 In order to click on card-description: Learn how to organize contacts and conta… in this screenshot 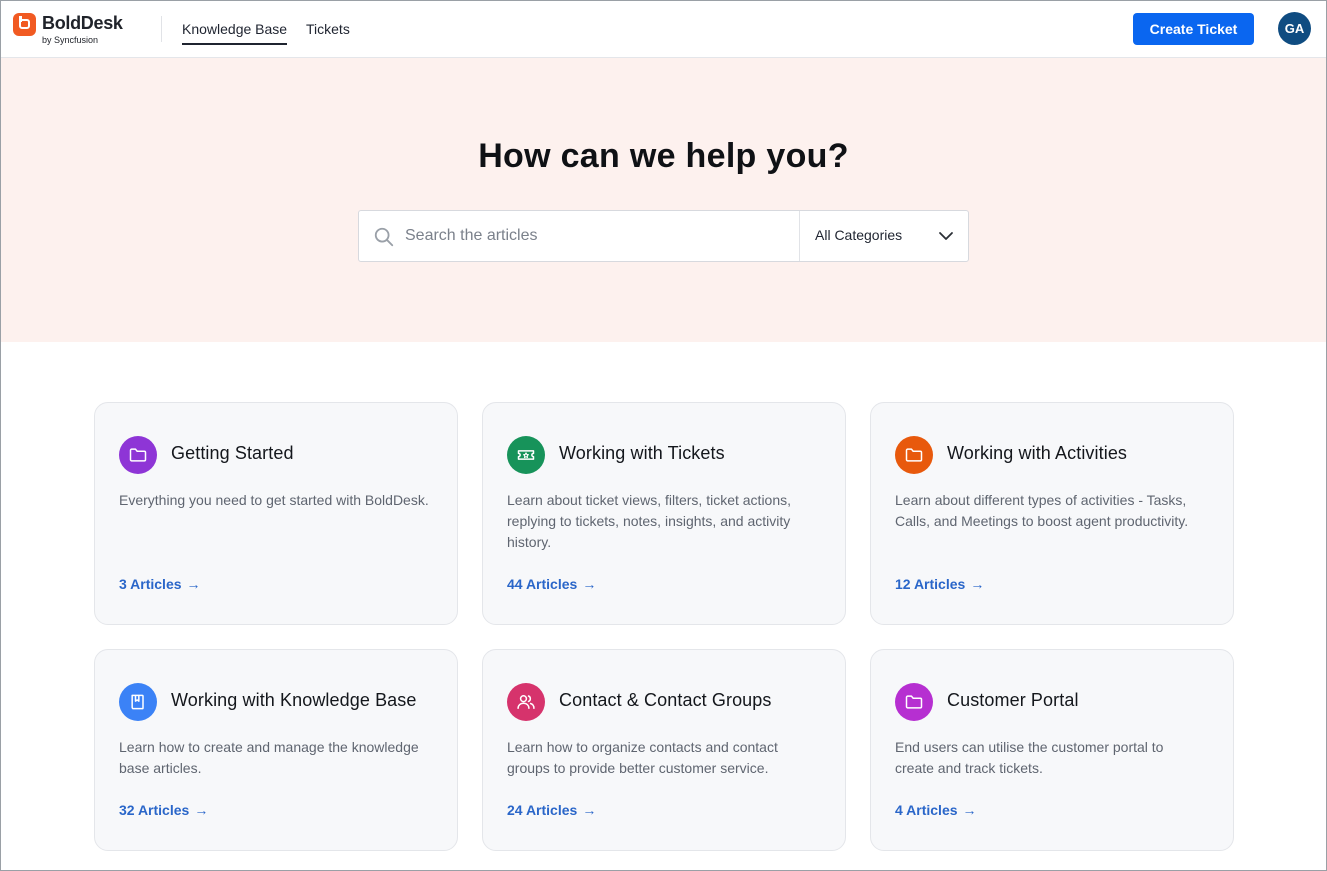, I will do `click(642, 757)`.